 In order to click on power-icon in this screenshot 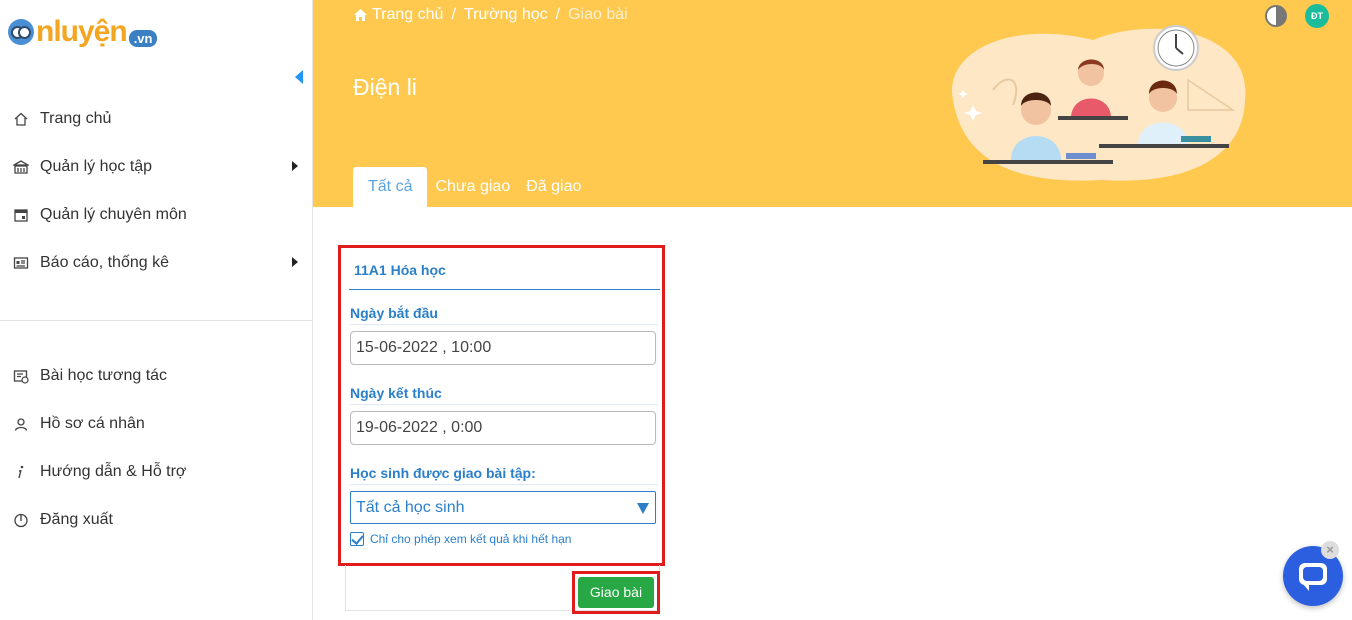, I will do `click(20, 520)`.